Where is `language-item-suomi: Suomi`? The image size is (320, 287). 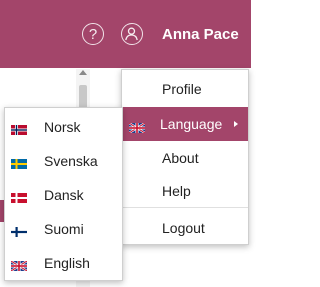 language-item-suomi: Suomi is located at coordinates (63, 229).